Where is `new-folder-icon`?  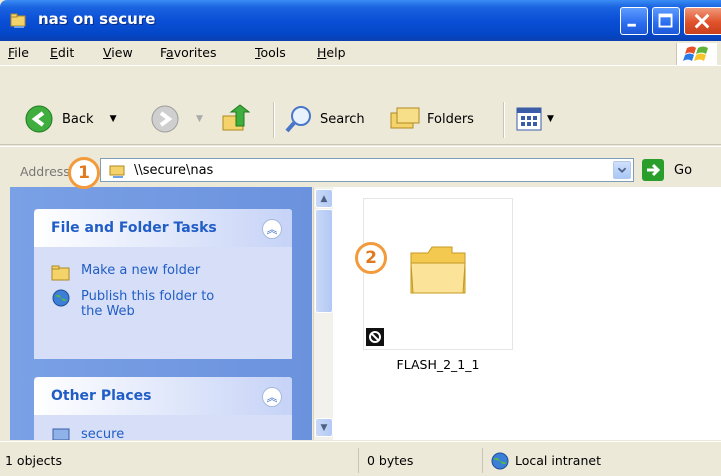
new-folder-icon is located at coordinates (60, 273).